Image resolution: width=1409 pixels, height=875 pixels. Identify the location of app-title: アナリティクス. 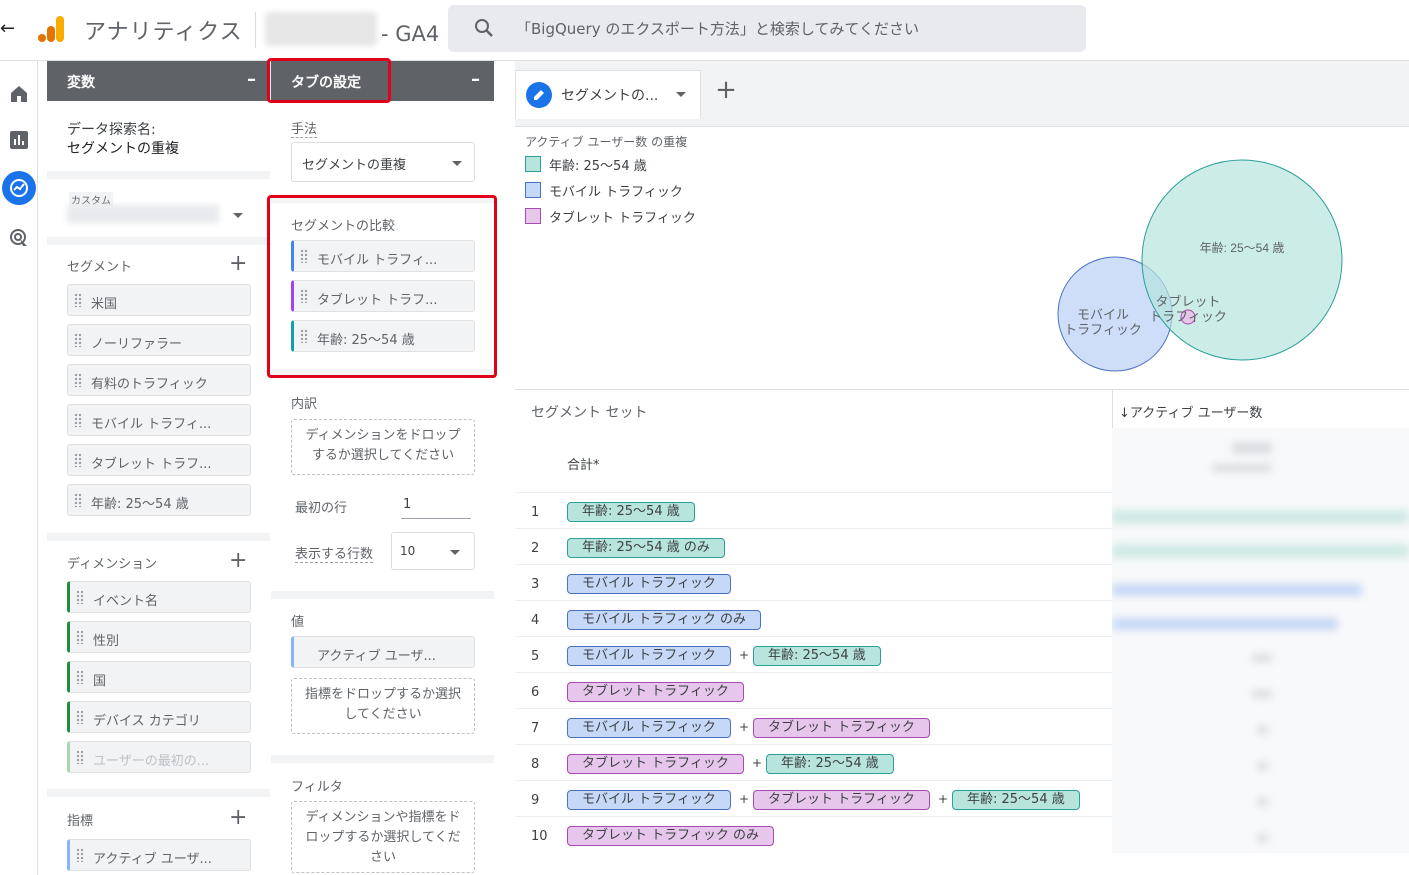
(163, 32).